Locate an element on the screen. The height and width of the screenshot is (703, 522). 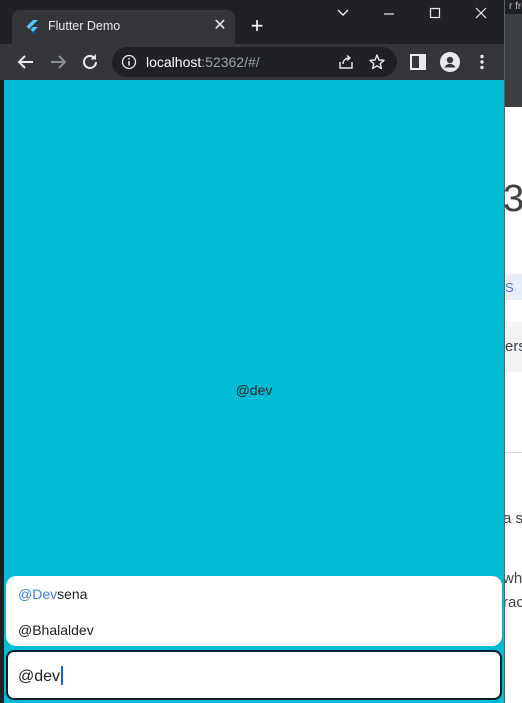
share-icon is located at coordinates (346, 62).